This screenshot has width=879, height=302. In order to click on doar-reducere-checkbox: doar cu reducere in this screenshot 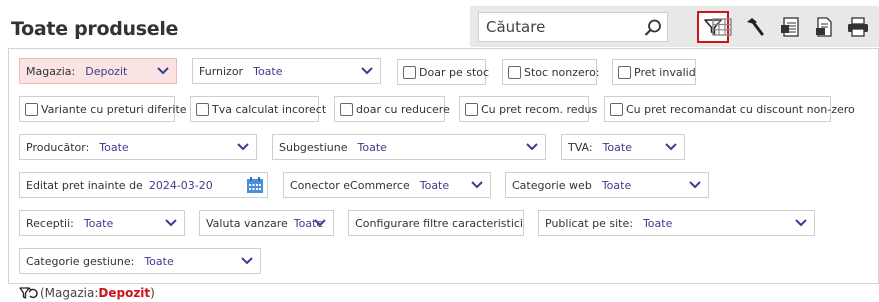, I will do `click(392, 109)`.